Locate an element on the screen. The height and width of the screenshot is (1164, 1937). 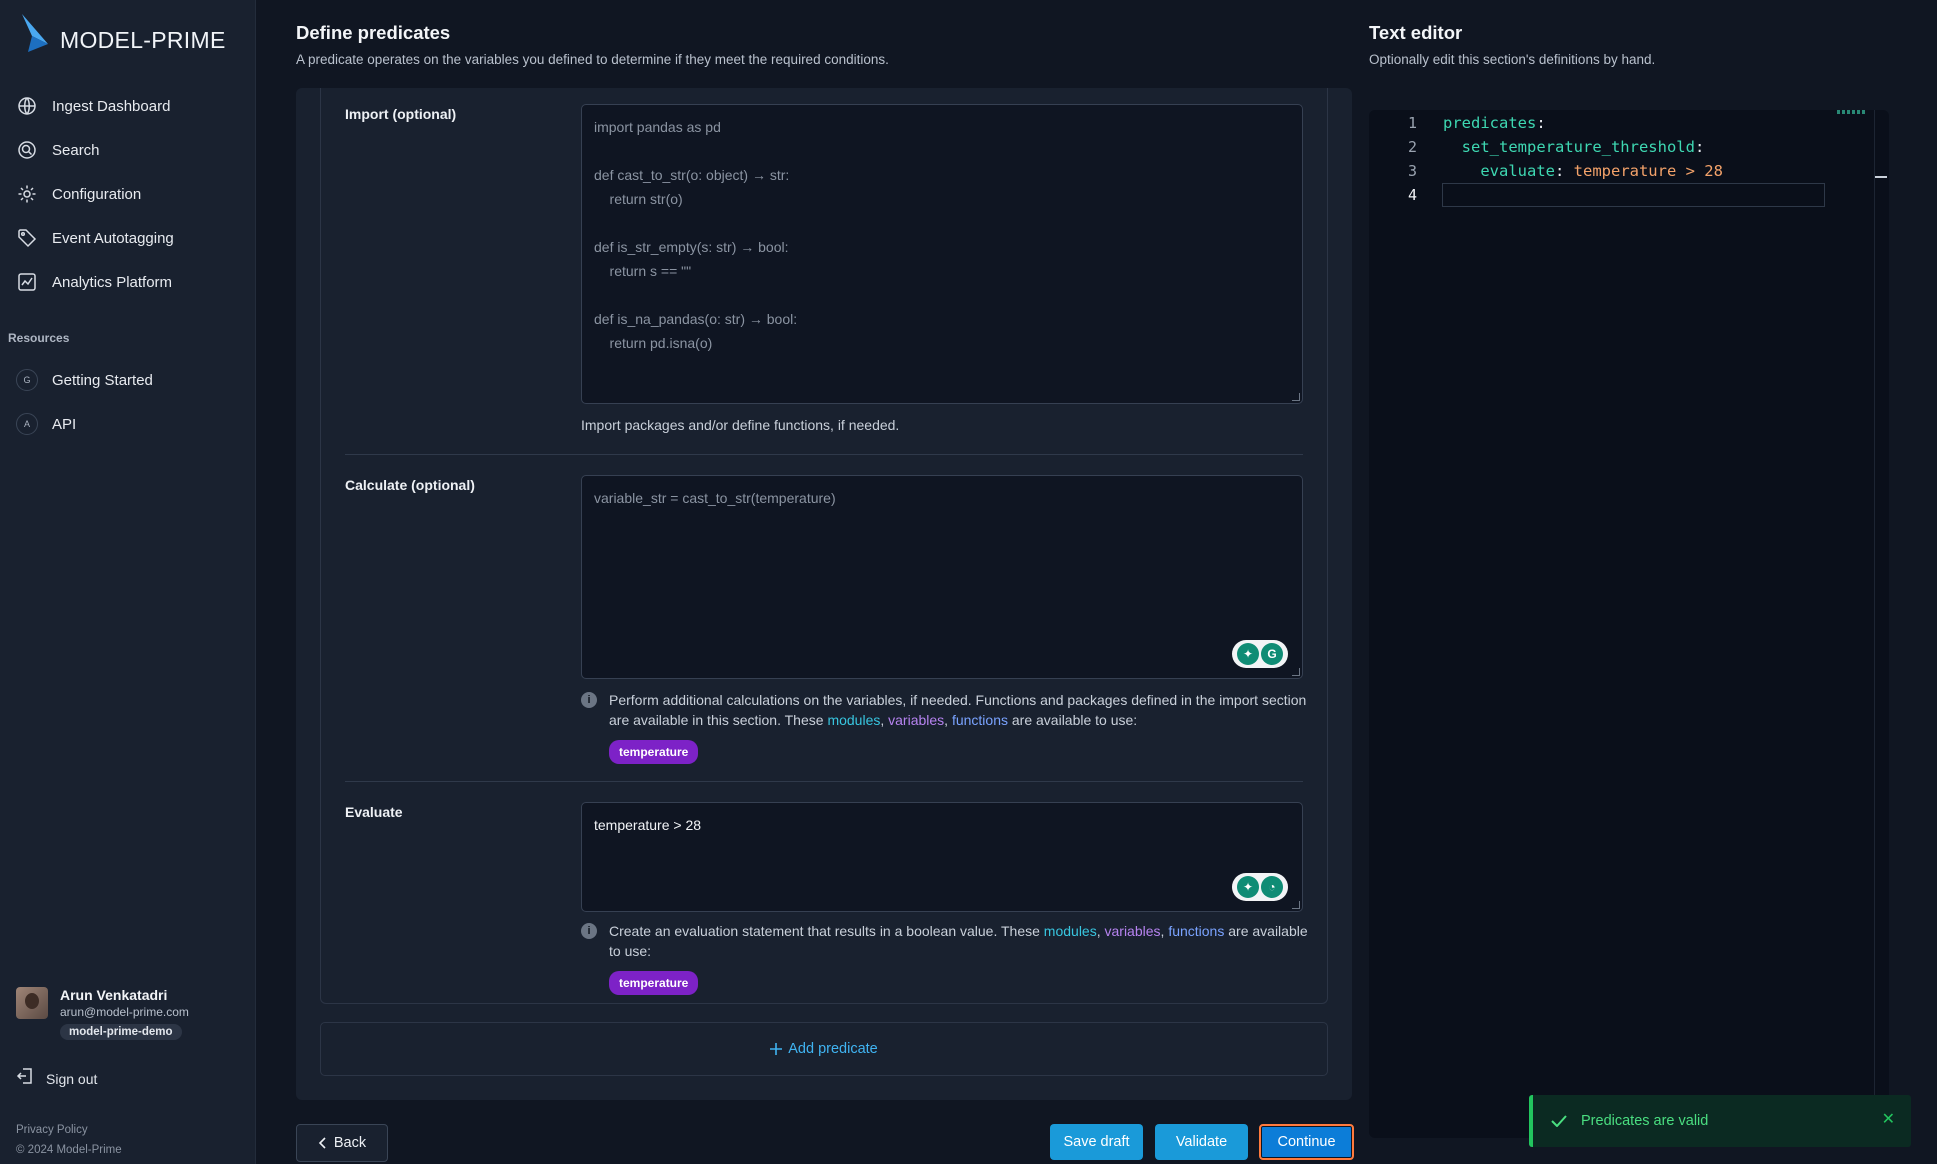
success-toast: Predicates are valid ✕ is located at coordinates (1720, 1121).